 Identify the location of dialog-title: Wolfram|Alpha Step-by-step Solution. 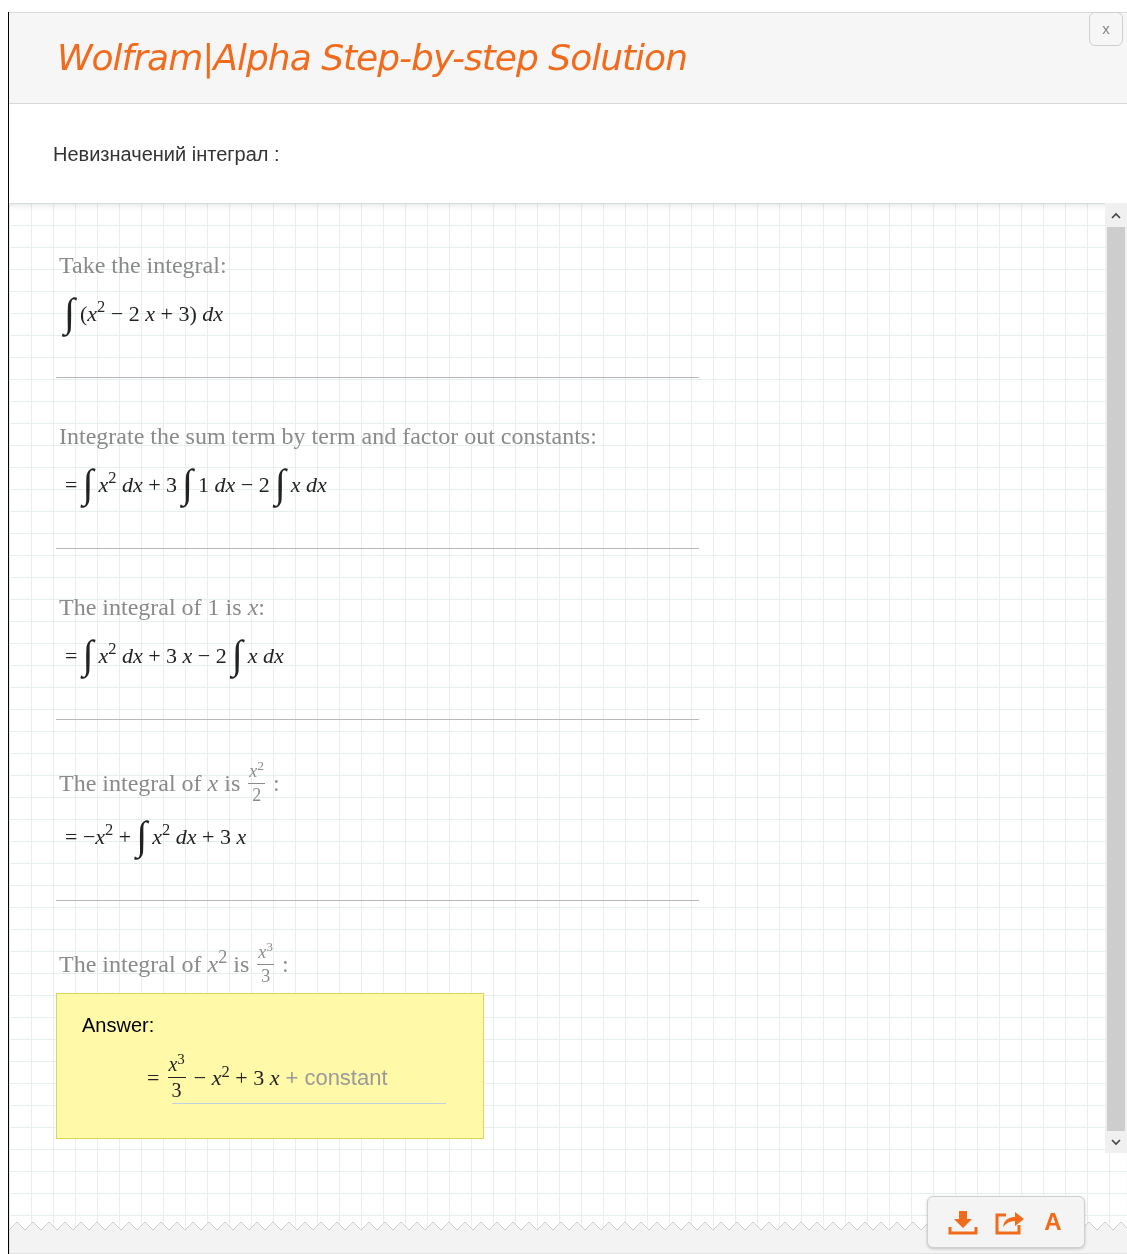
(372, 58).